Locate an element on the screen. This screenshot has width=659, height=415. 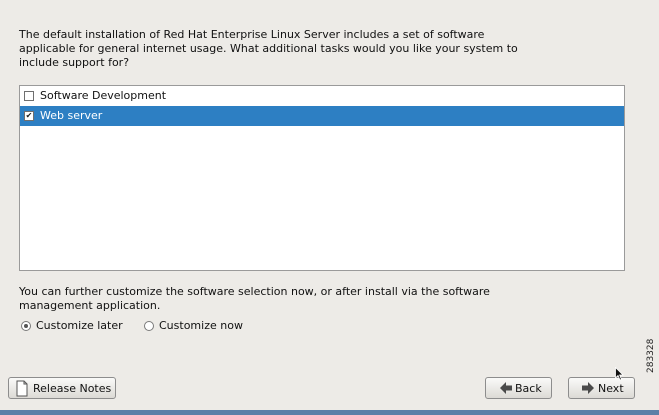
radio-indicator-checked is located at coordinates (26, 326).